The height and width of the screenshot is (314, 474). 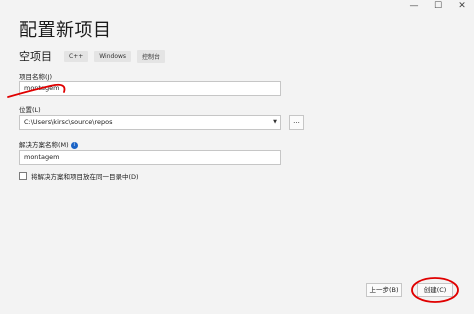 I want to click on chevron-down-icon: ▼, so click(x=275, y=122).